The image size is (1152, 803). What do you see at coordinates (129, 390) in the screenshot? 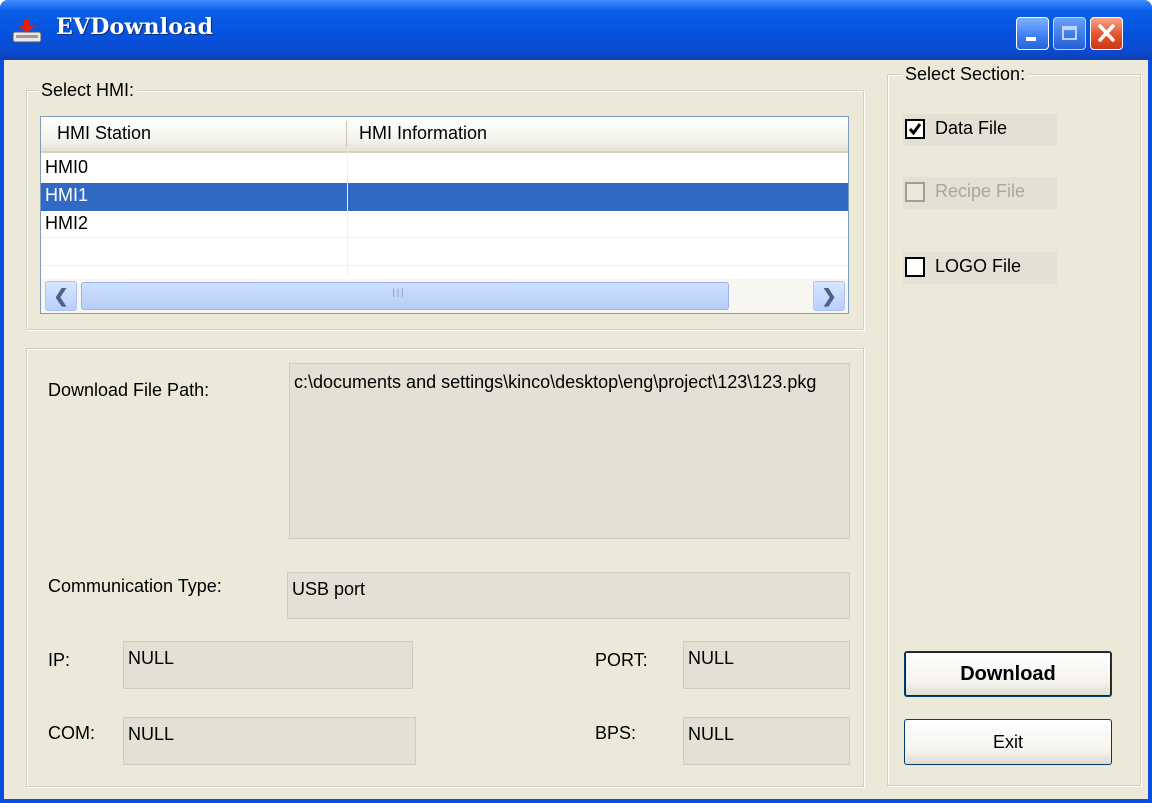
I see `download-path-label: Download File Path:` at bounding box center [129, 390].